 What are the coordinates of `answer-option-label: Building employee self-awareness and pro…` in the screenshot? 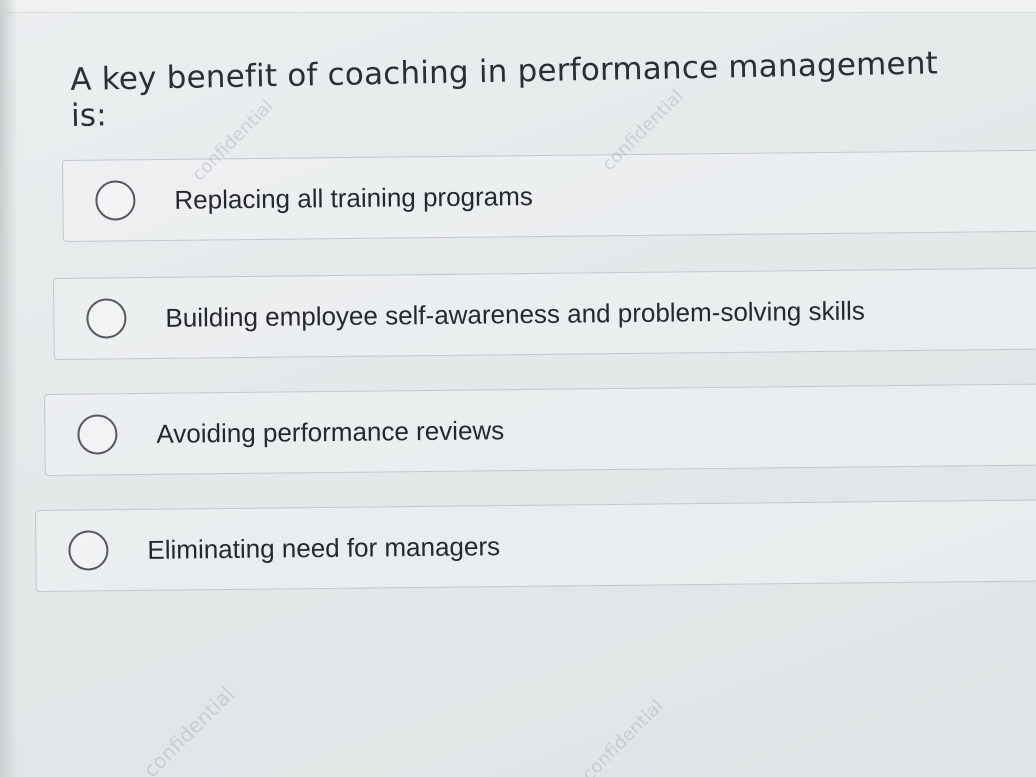 It's located at (515, 314).